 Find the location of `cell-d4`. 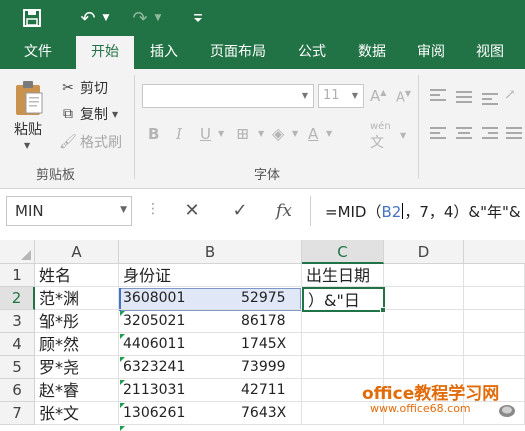

cell-d4 is located at coordinates (424, 344).